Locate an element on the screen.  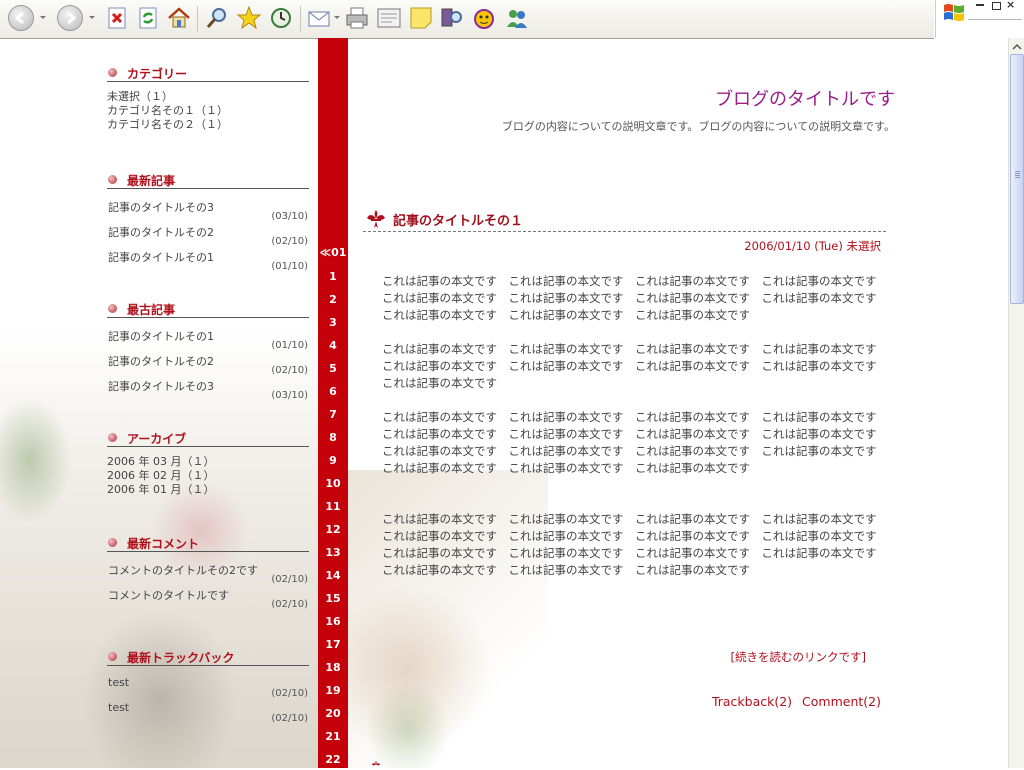
post-date: (01/10) is located at coordinates (289, 266).